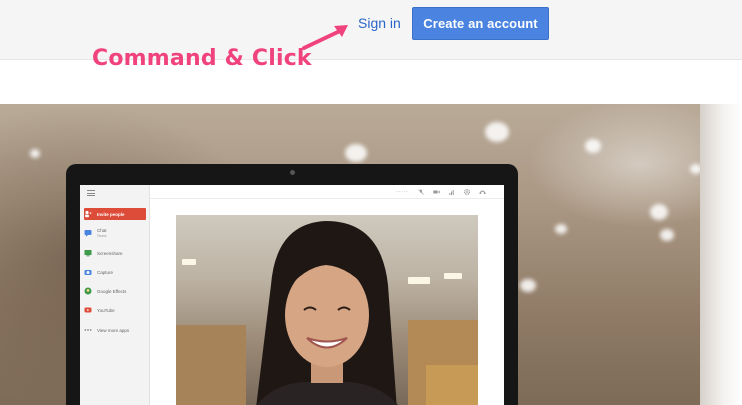 The width and height of the screenshot is (742, 405). What do you see at coordinates (452, 192) in the screenshot?
I see `bandwidth-icon` at bounding box center [452, 192].